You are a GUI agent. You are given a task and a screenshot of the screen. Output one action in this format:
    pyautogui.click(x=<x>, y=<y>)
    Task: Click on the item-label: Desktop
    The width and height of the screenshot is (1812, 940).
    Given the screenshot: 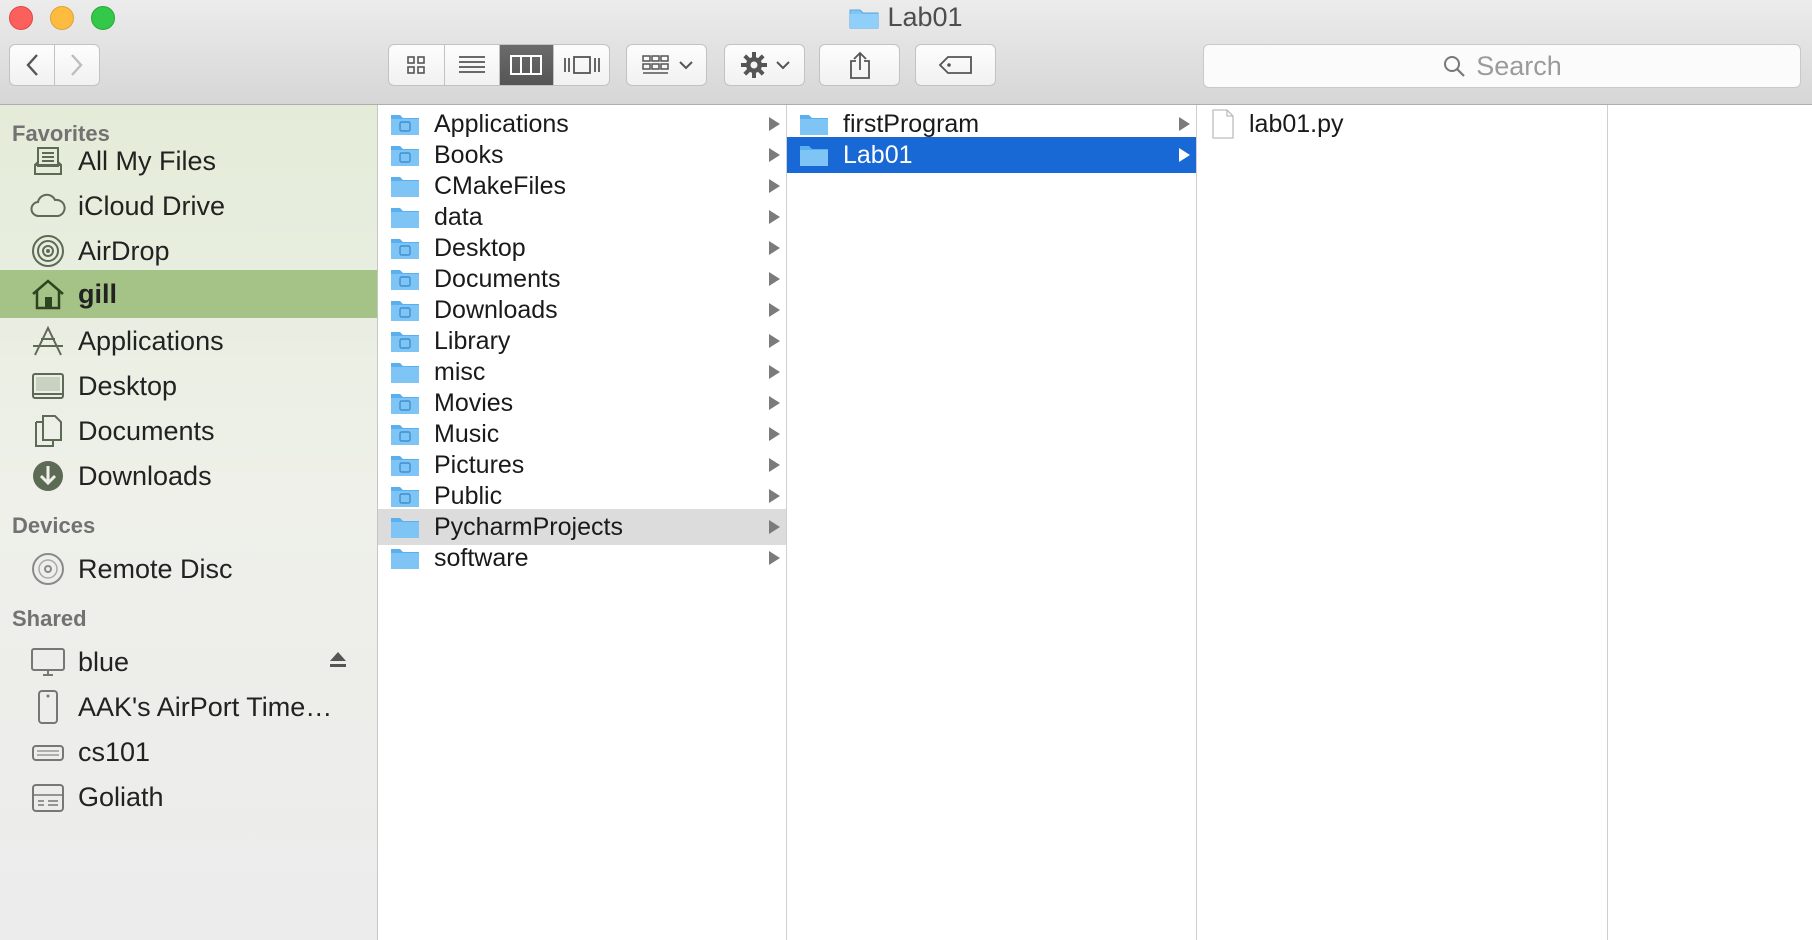 What is the action you would take?
    pyautogui.click(x=480, y=247)
    